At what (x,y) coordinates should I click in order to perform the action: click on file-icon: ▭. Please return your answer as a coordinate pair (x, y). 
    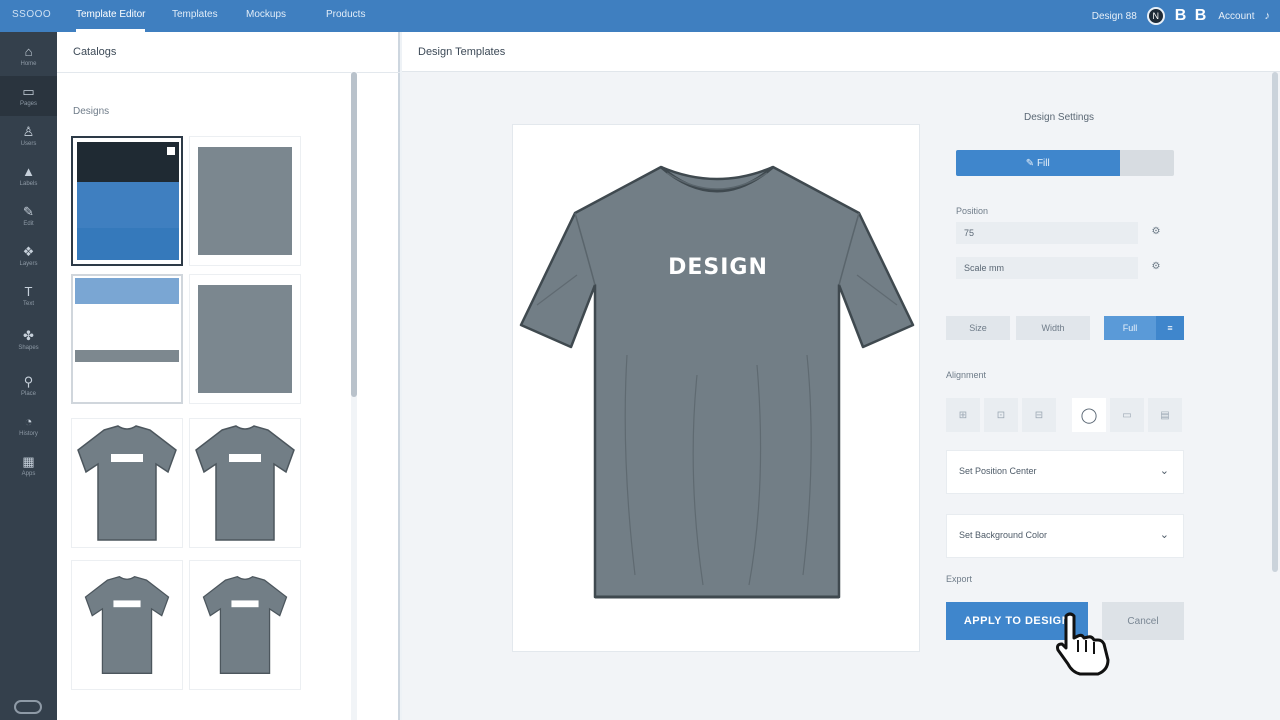
    Looking at the image, I should click on (28, 91).